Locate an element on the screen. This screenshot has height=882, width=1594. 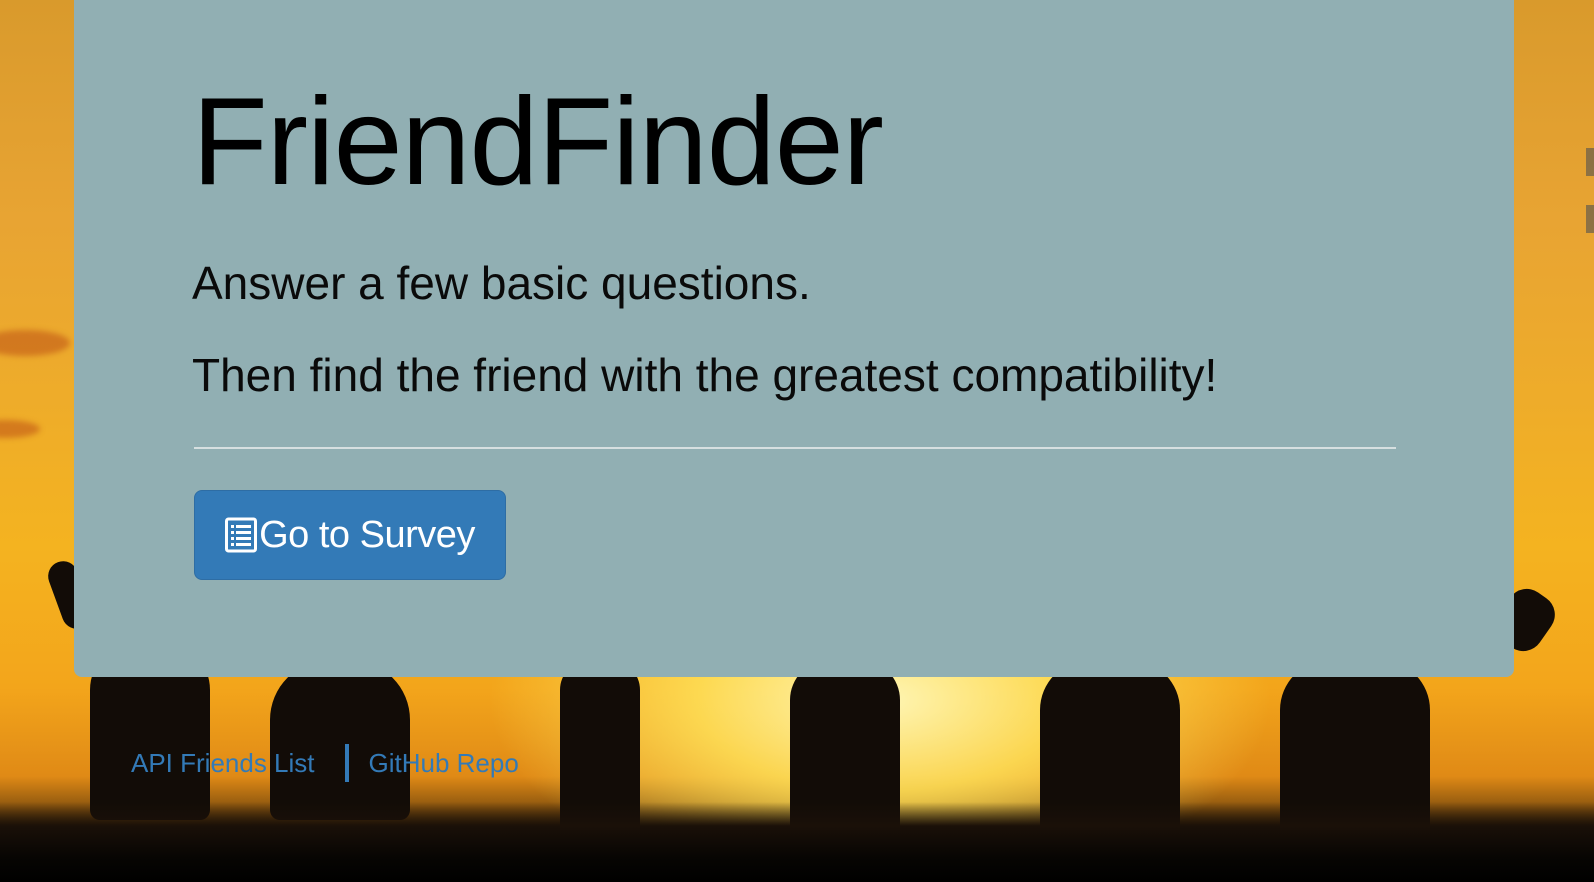
list-alt-icon is located at coordinates (241, 535).